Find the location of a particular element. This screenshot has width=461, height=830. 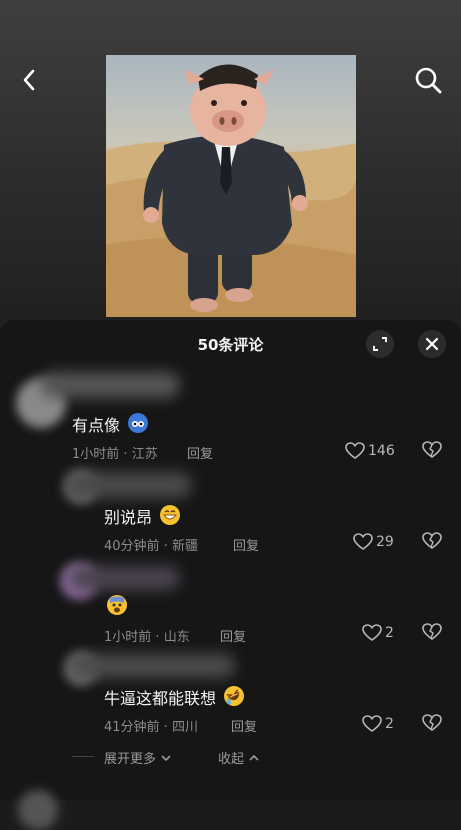

comment-meta: 1小时前 · 山东 is located at coordinates (147, 637).